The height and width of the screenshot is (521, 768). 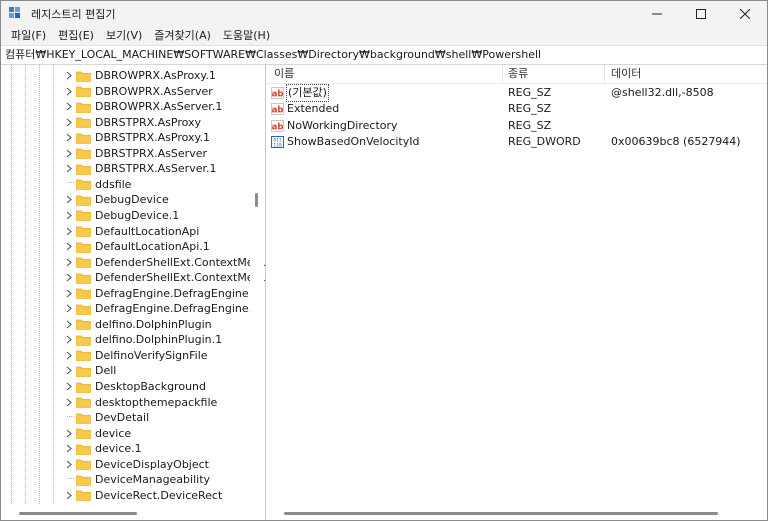 I want to click on value-name: NoWorkingDirectory, so click(x=342, y=125).